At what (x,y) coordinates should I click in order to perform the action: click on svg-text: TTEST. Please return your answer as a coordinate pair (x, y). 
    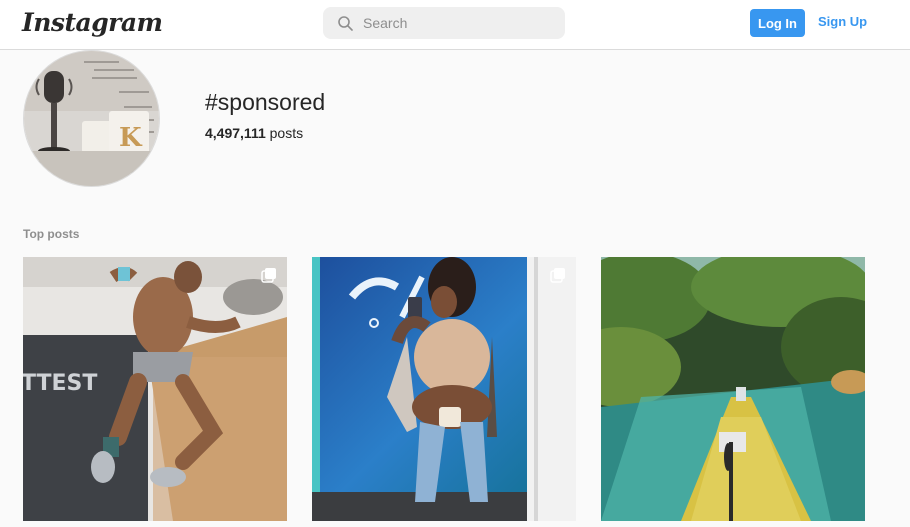
    Looking at the image, I should click on (60, 383).